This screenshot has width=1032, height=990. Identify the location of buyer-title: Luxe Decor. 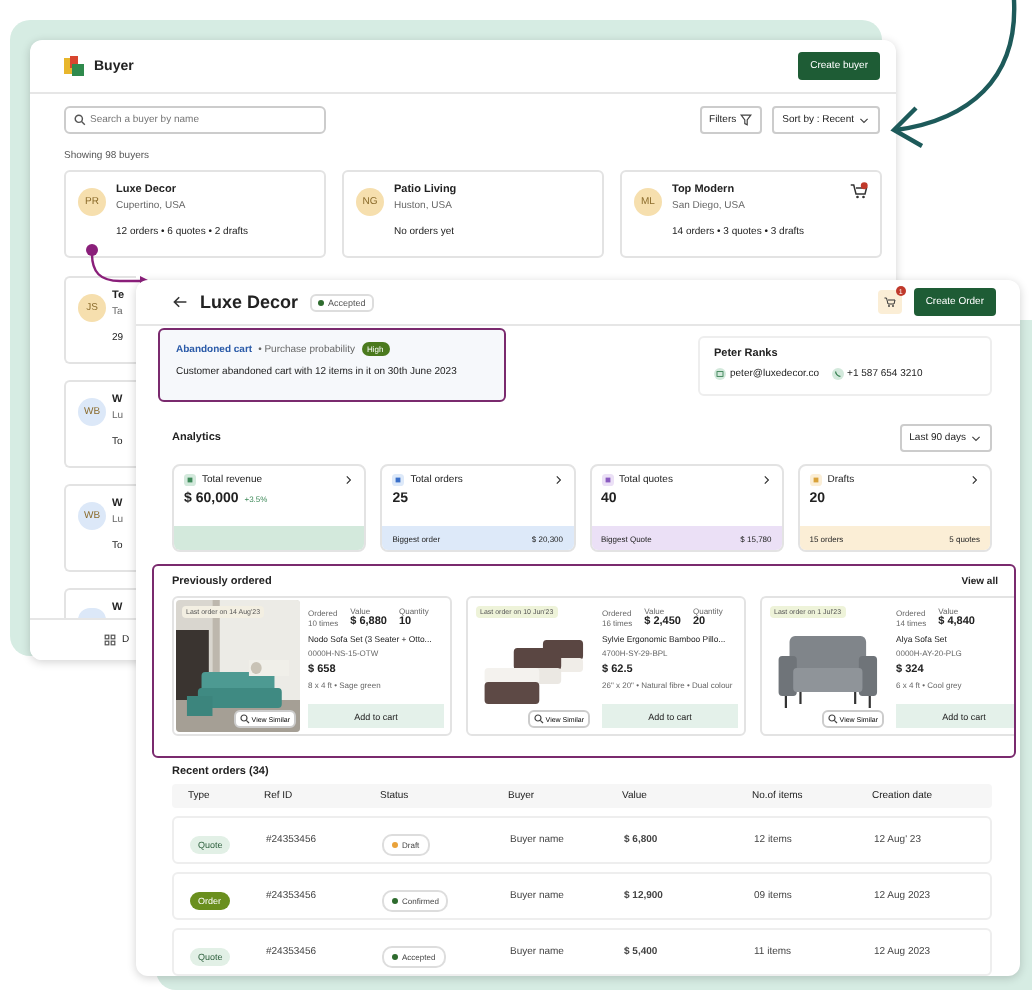
(249, 302).